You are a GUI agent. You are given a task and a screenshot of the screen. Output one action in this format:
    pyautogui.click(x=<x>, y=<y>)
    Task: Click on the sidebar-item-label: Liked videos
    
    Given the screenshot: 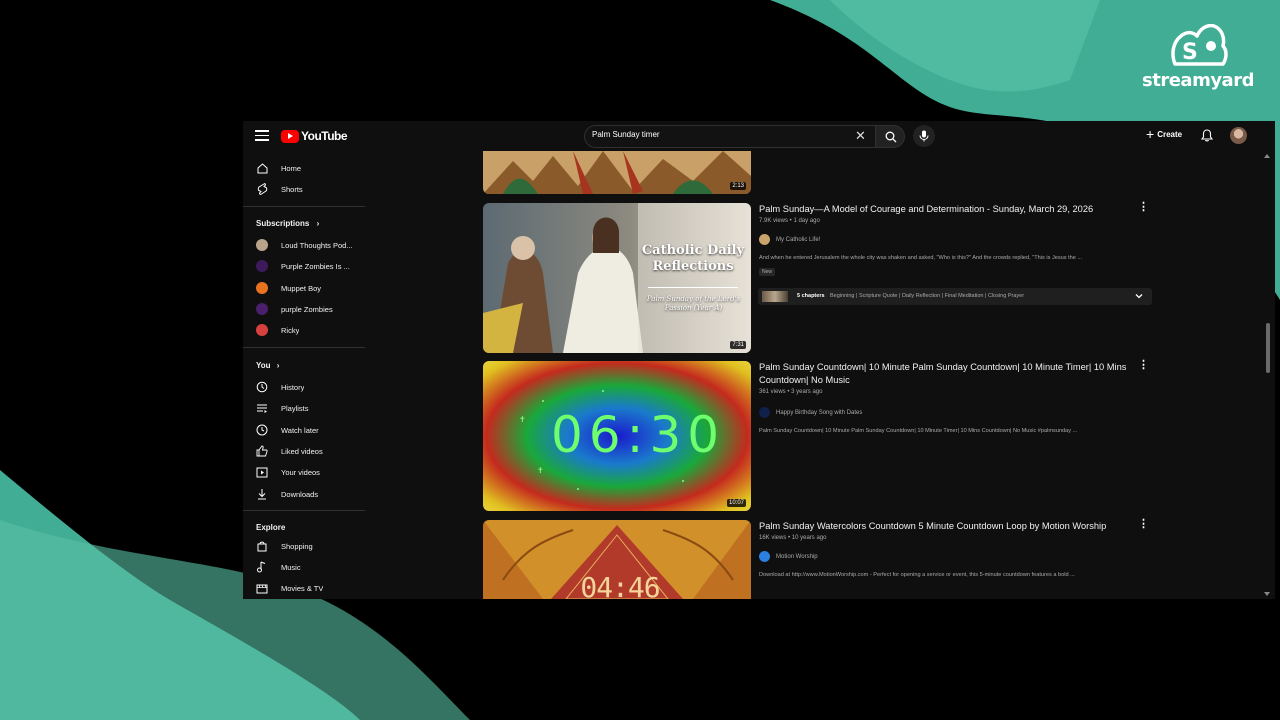 What is the action you would take?
    pyautogui.click(x=302, y=451)
    